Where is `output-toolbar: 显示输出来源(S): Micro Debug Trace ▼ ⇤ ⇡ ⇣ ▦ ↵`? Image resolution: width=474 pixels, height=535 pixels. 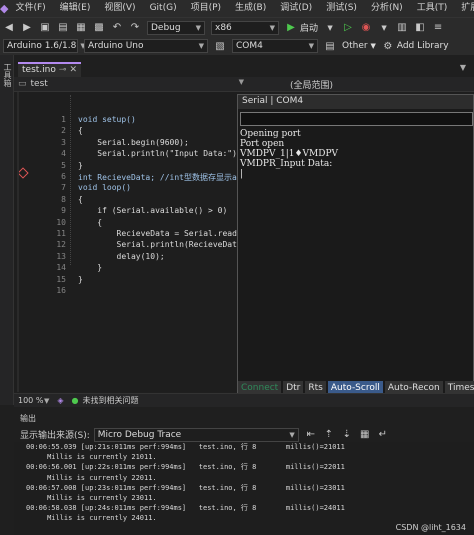 output-toolbar: 显示输出来源(S): Micro Debug Trace ▼ ⇤ ⇡ ⇣ ▦ ↵ is located at coordinates (244, 434).